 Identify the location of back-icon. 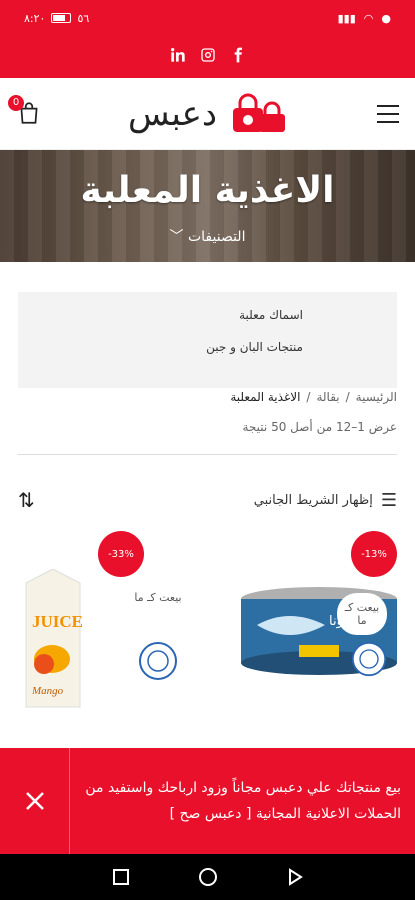
(295, 877).